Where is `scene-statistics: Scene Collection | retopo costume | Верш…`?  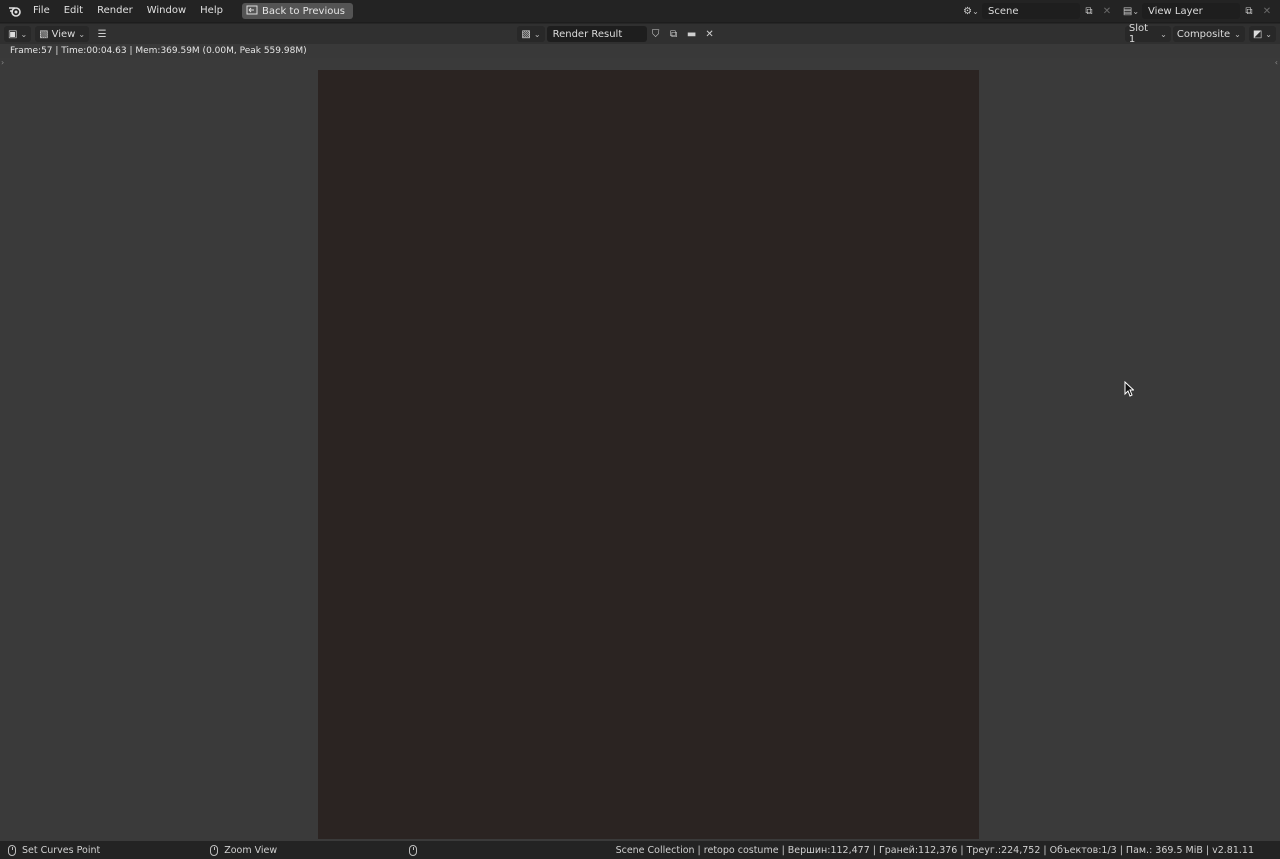 scene-statistics: Scene Collection | retopo costume | Верш… is located at coordinates (934, 850).